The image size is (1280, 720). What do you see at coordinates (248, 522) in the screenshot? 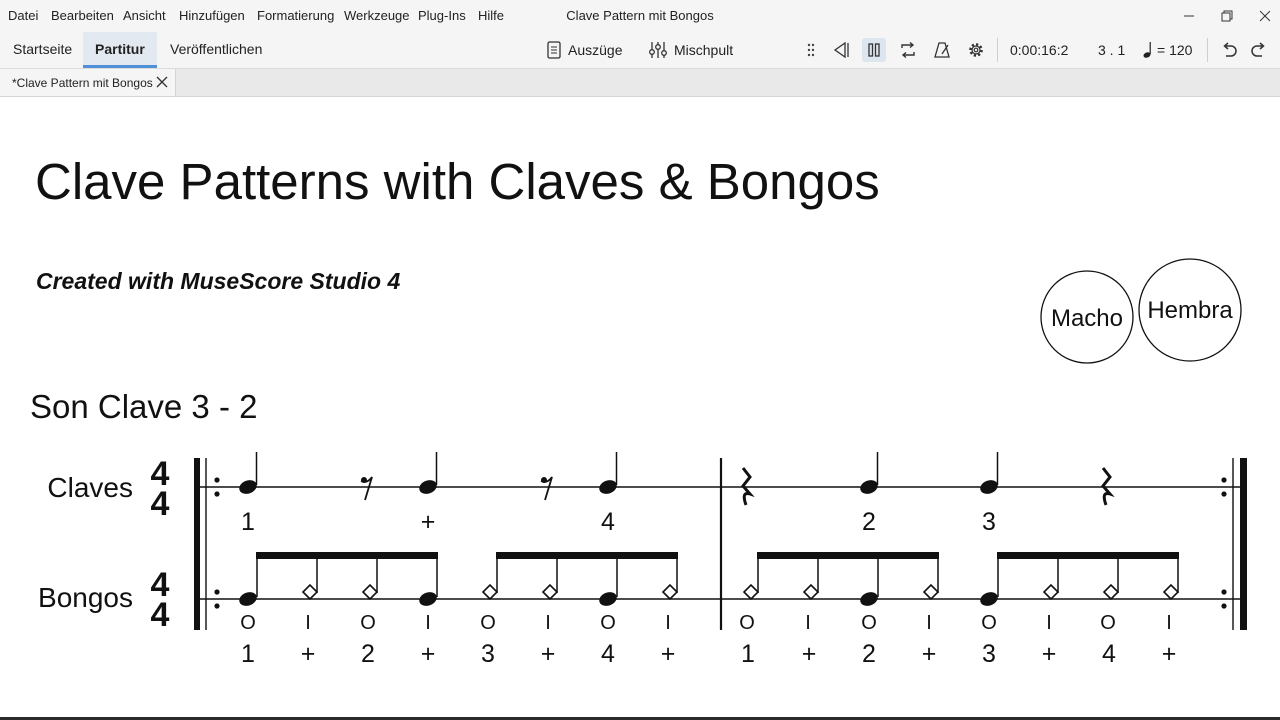
I see `claves-count-label: 1` at bounding box center [248, 522].